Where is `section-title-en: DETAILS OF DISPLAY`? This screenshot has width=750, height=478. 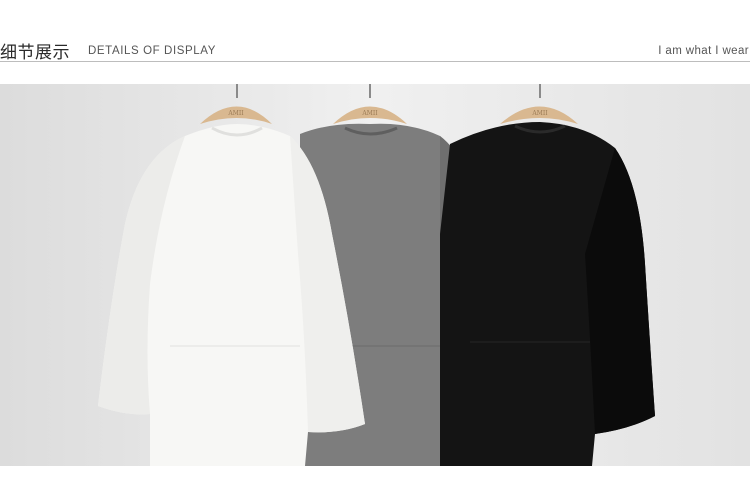 section-title-en: DETAILS OF DISPLAY is located at coordinates (152, 51).